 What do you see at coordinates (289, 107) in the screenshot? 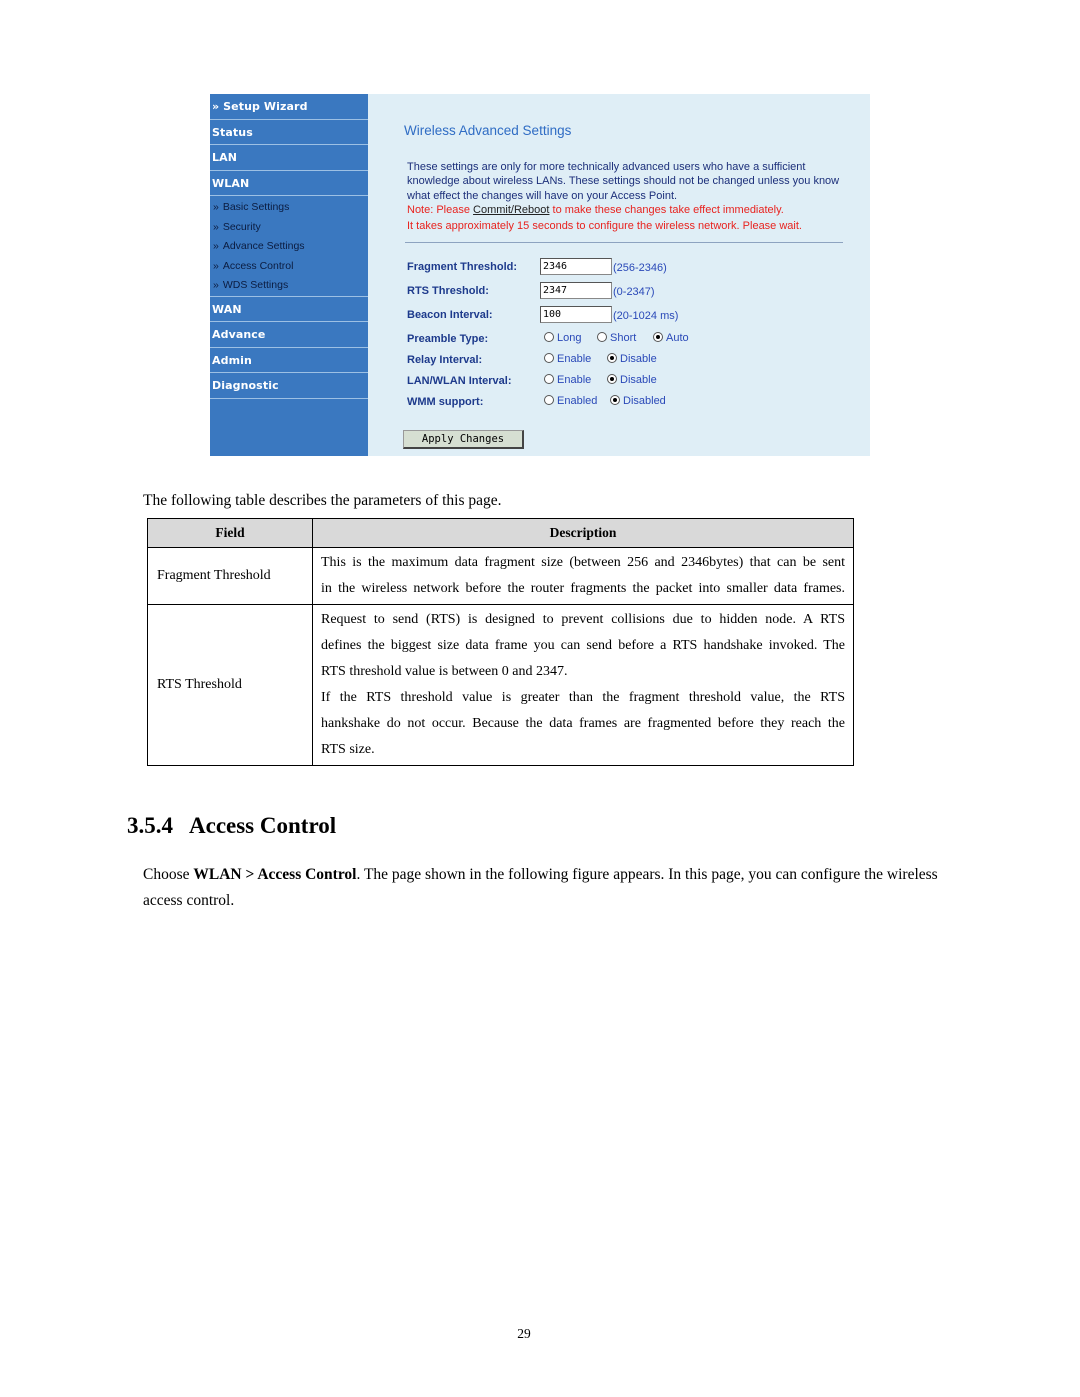
I see `sidebar-item-setup-wizard: » Setup Wizard` at bounding box center [289, 107].